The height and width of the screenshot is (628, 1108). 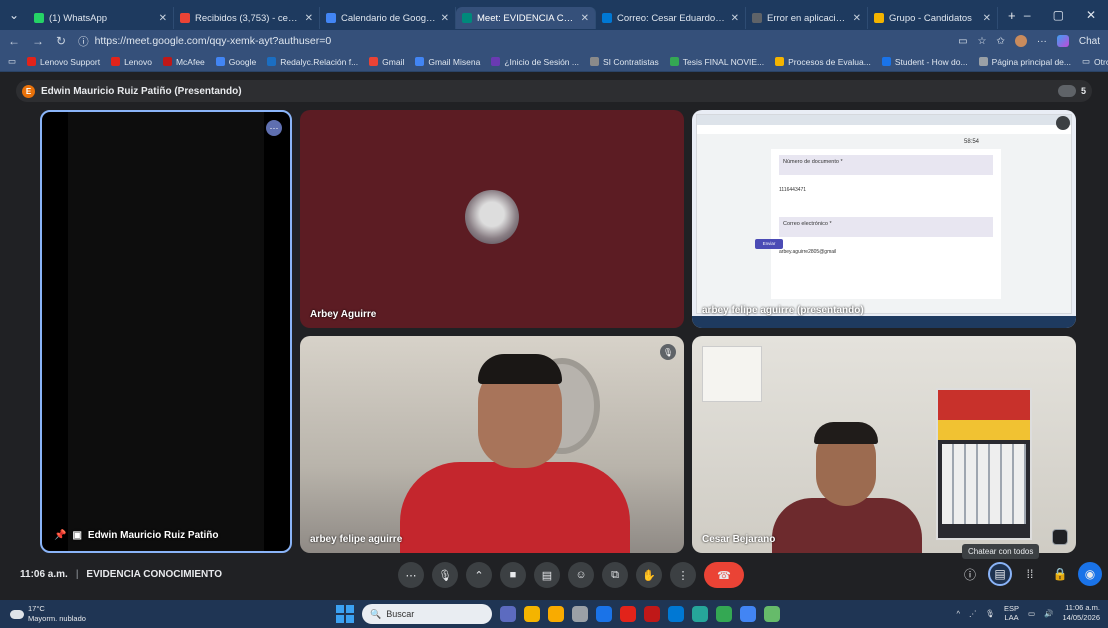 I want to click on tab-gmail: Recibidos (3,753) - cesar.eduardo ✕, so click(x=247, y=18).